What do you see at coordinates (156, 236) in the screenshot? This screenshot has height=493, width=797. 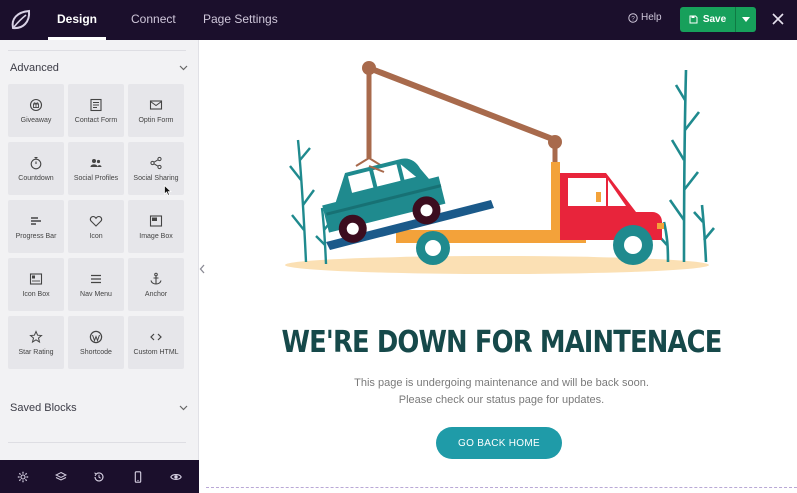 I see `block-label: Image Box` at bounding box center [156, 236].